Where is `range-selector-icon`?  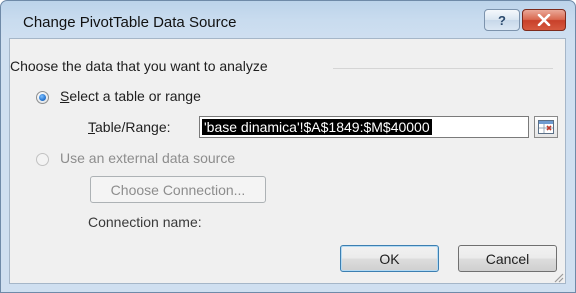
range-selector-icon is located at coordinates (546, 127).